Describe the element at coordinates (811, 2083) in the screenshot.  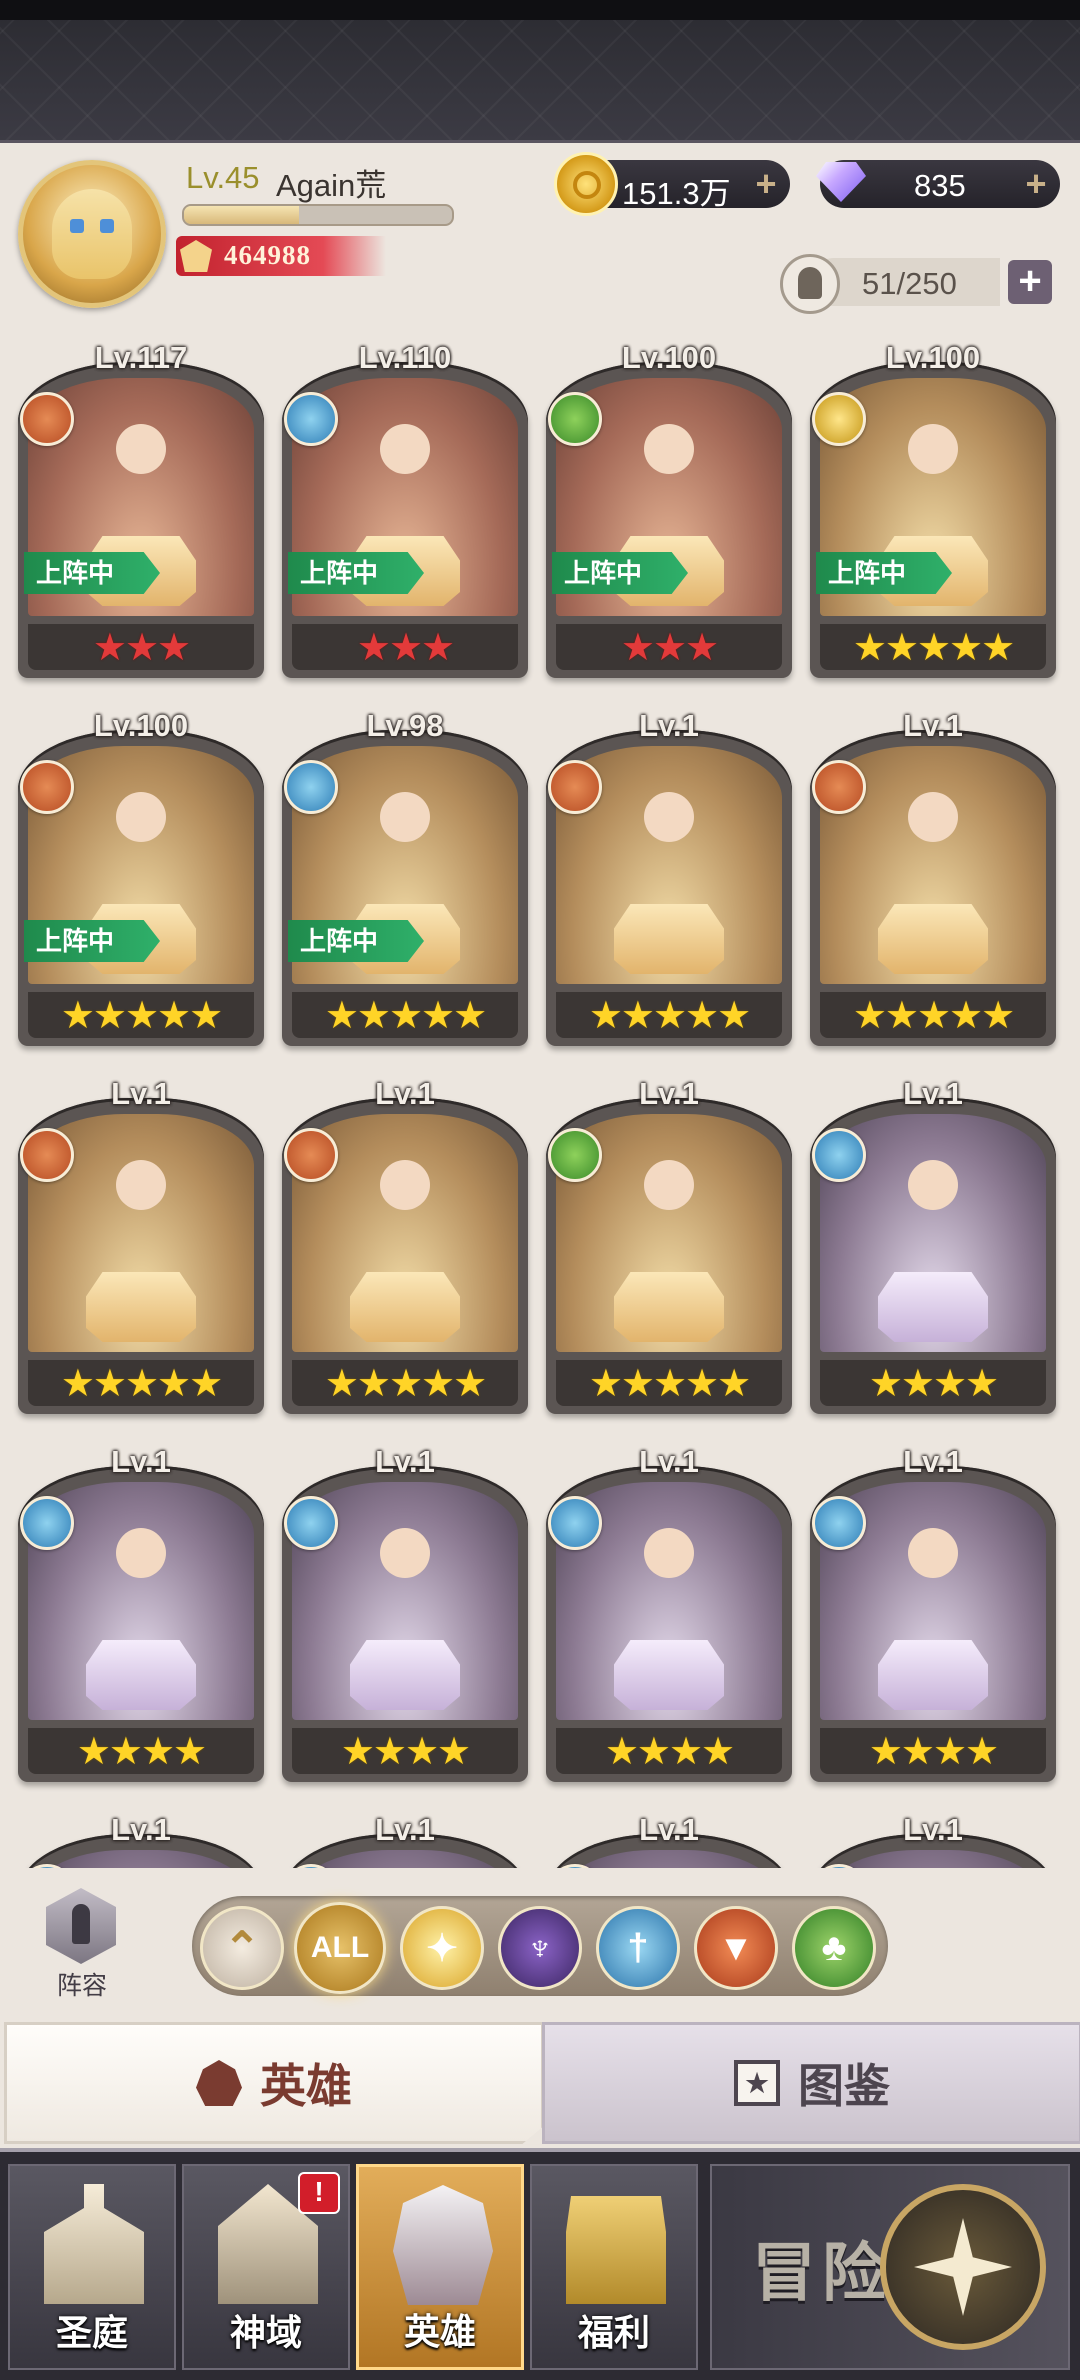
I see `tab-codex: ★ 图鉴` at that location.